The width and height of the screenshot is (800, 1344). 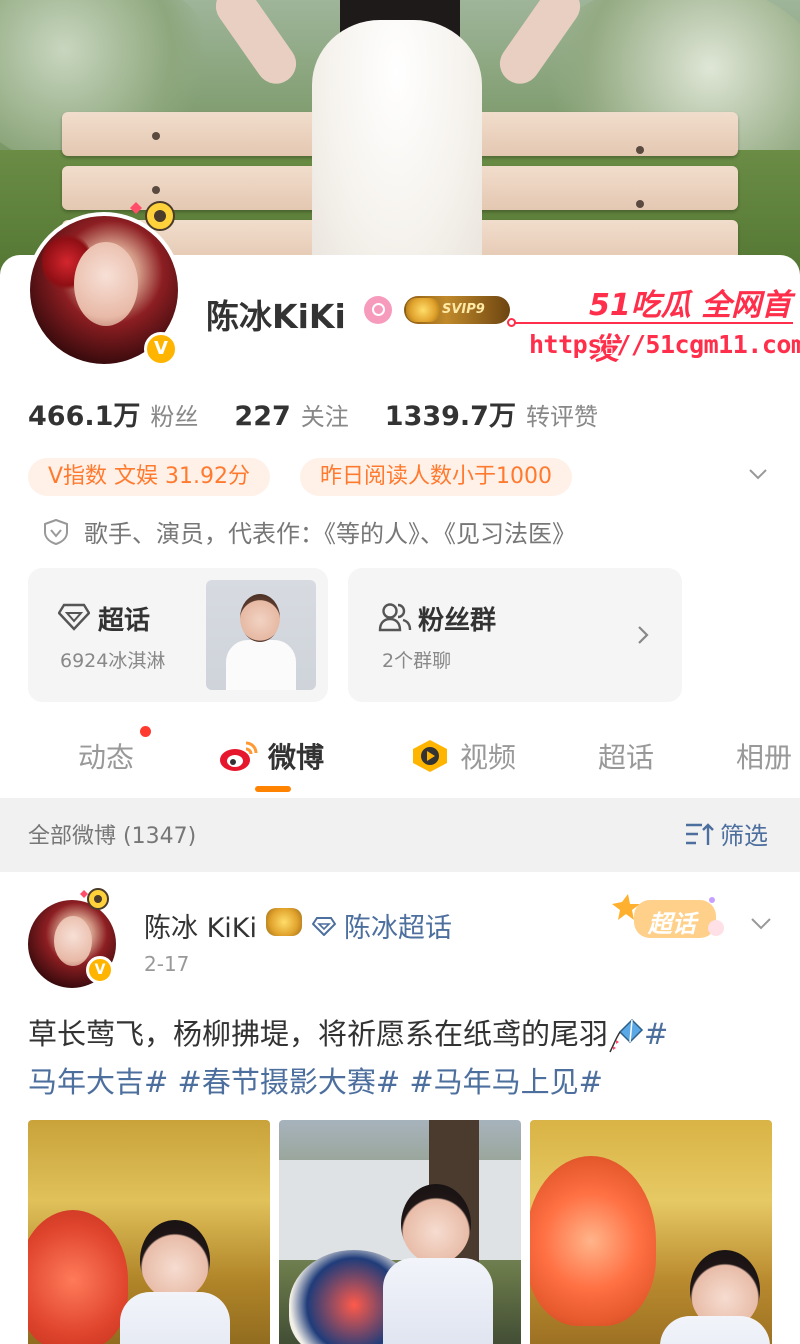 I want to click on svip-badge: SVIP9, so click(x=457, y=310).